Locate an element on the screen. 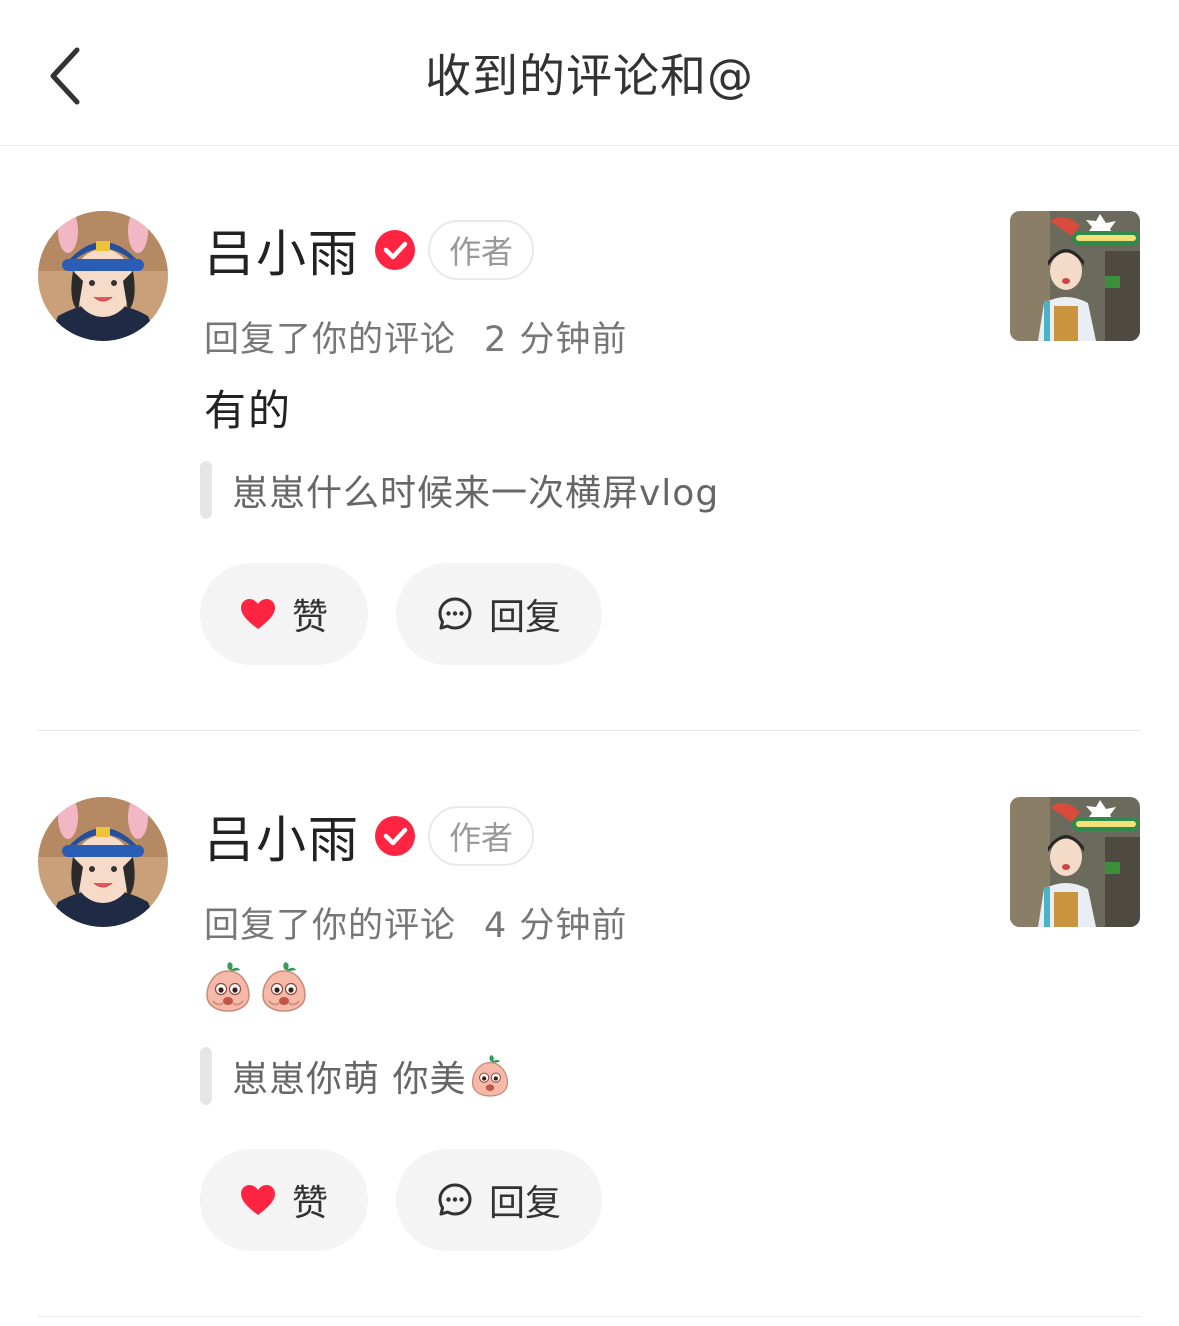 The height and width of the screenshot is (1326, 1179). quoted-comment: 崽崽什么时候来一次横屏vlog is located at coordinates (459, 490).